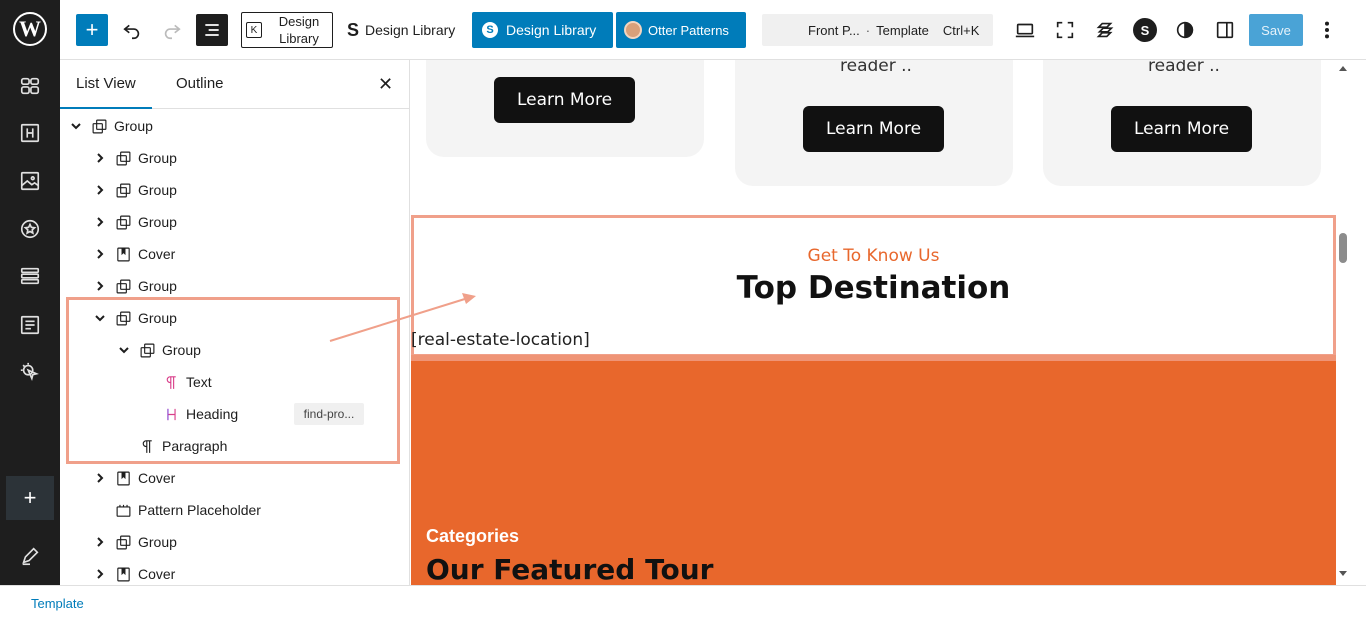  What do you see at coordinates (1025, 30) in the screenshot?
I see `desktop-preview-icon` at bounding box center [1025, 30].